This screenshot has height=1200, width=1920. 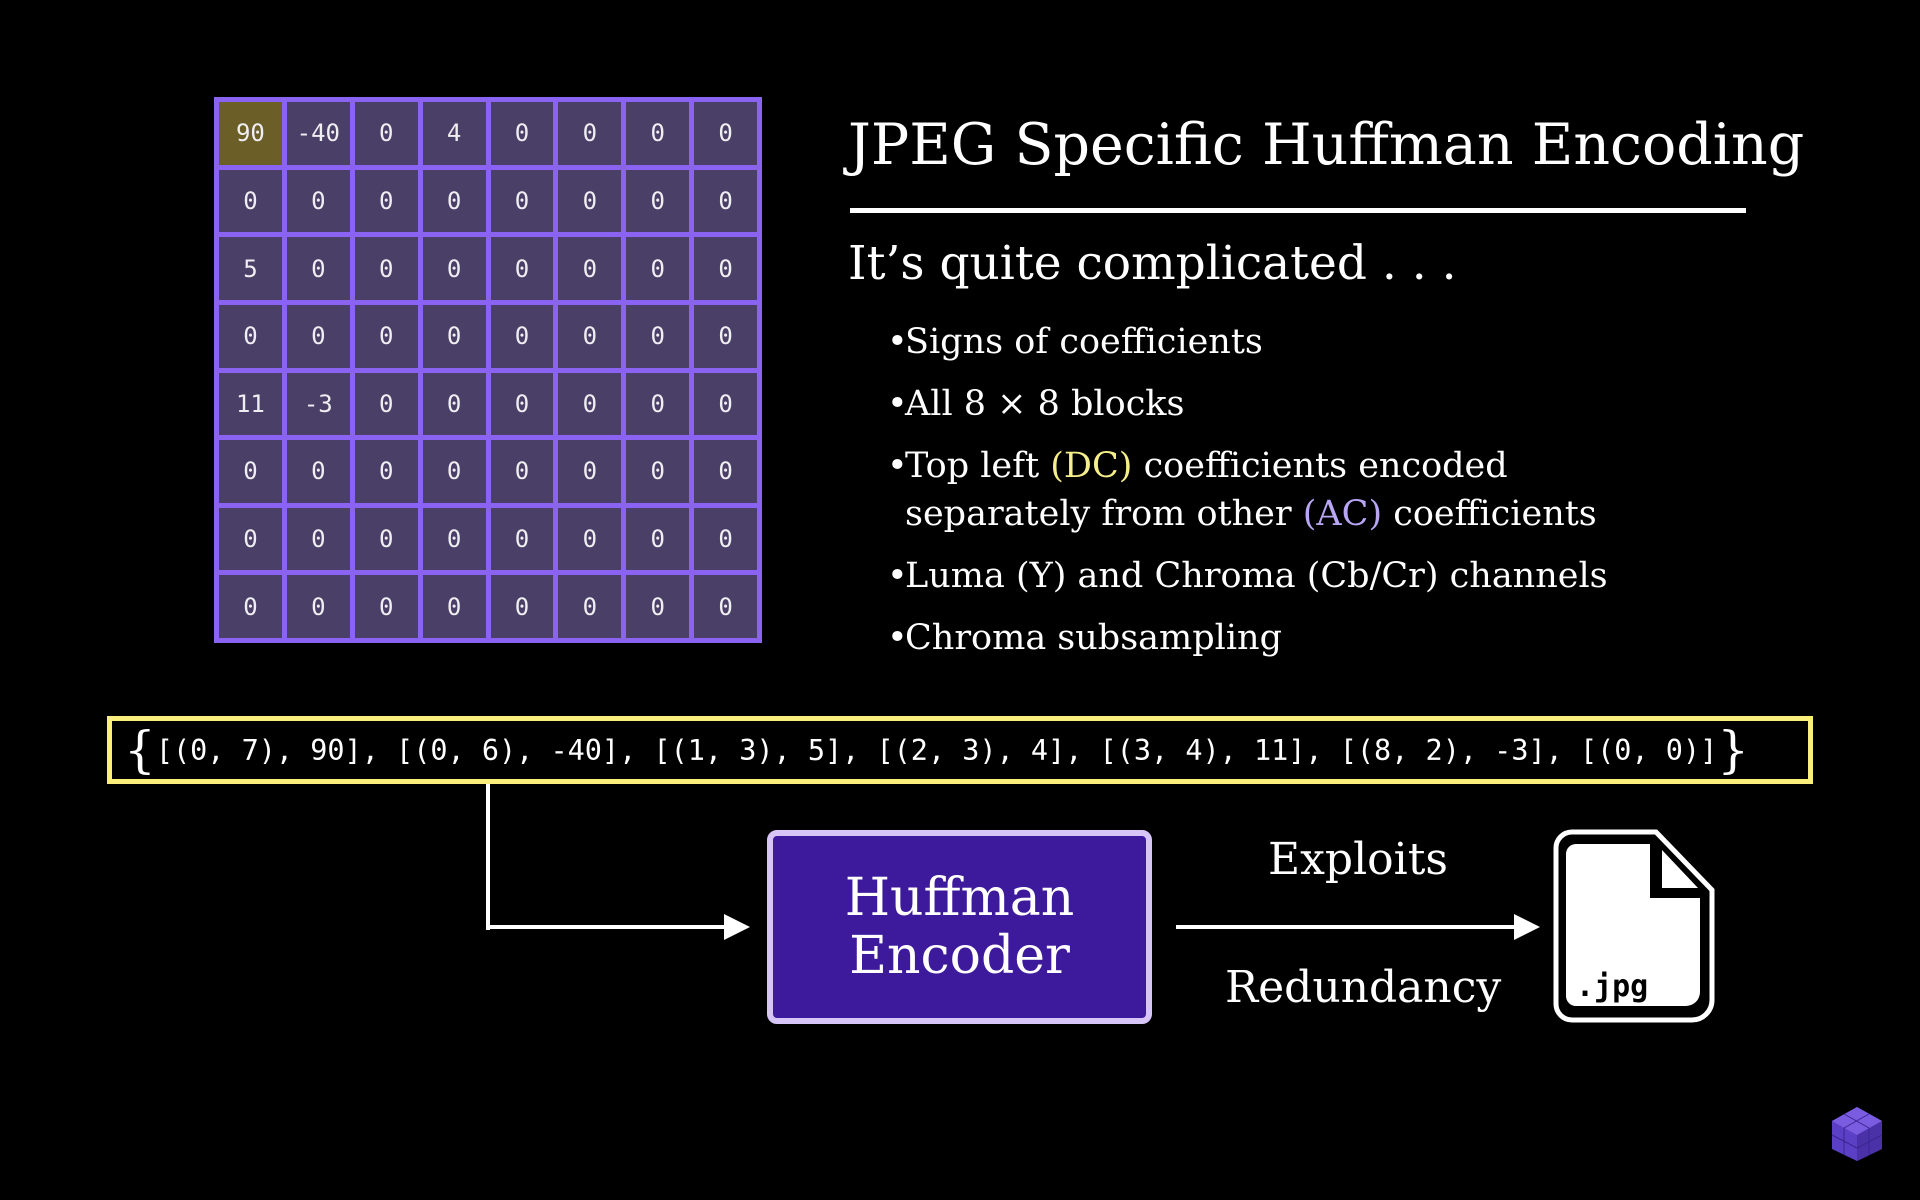 I want to click on dc-label: (DC), so click(x=1091, y=466).